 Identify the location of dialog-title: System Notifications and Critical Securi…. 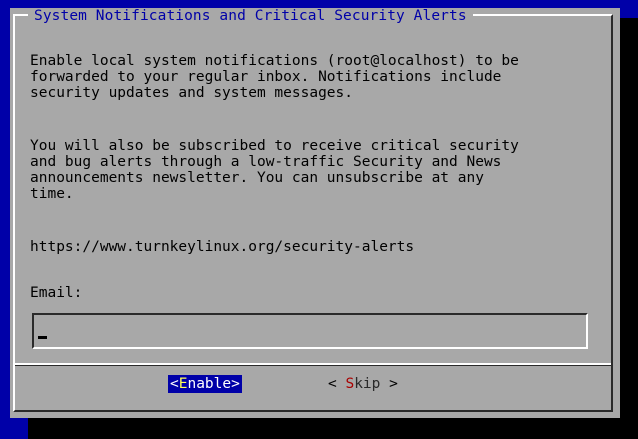
(250, 16).